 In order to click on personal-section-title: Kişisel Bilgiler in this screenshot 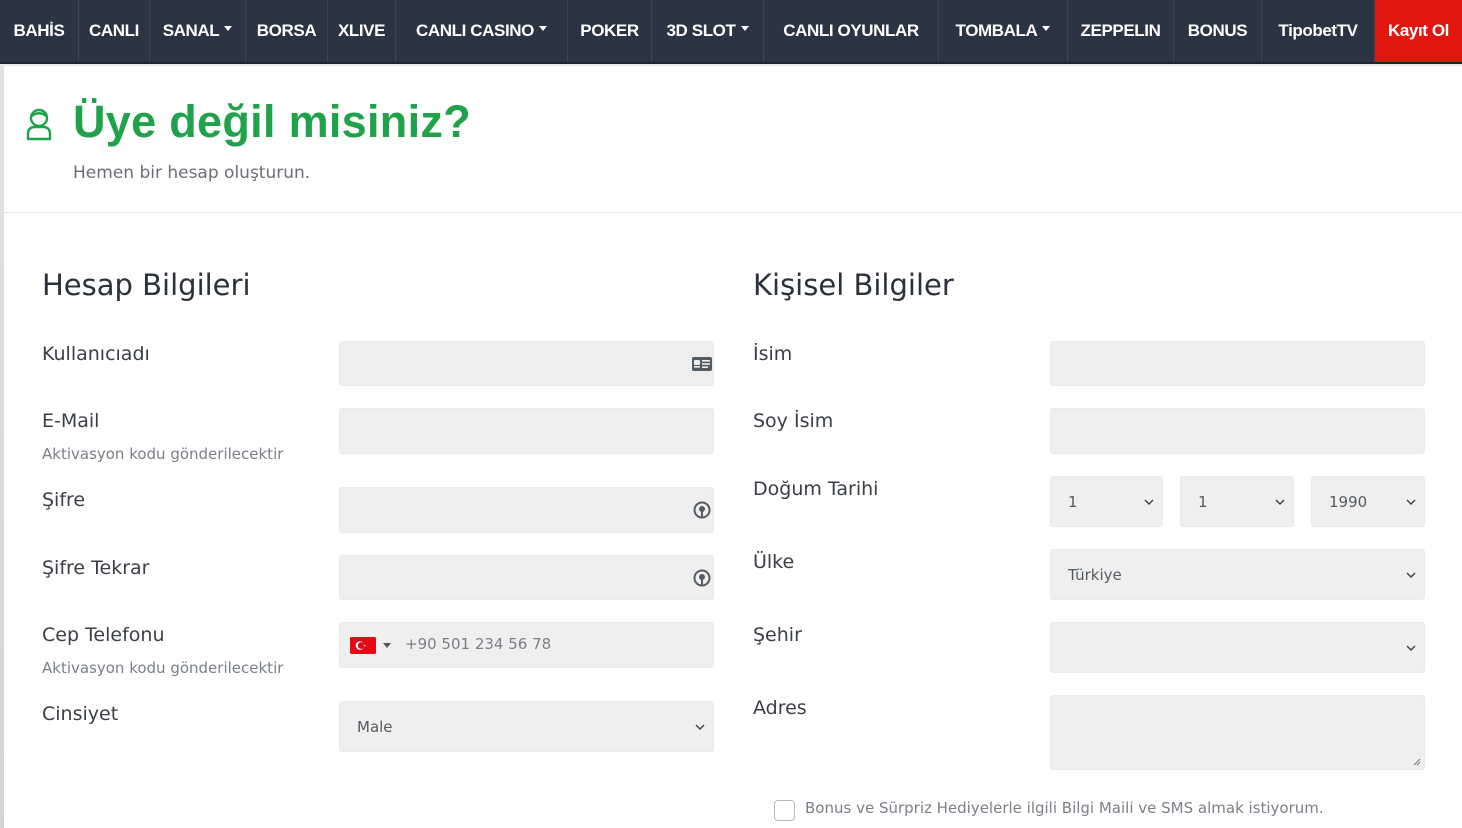, I will do `click(853, 285)`.